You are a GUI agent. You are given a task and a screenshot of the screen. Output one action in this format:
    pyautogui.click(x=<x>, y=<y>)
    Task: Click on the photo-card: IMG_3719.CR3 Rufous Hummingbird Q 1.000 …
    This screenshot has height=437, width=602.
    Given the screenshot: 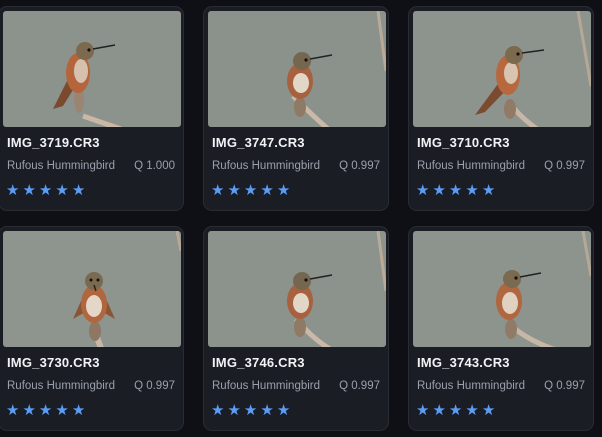 What is the action you would take?
    pyautogui.click(x=92, y=108)
    